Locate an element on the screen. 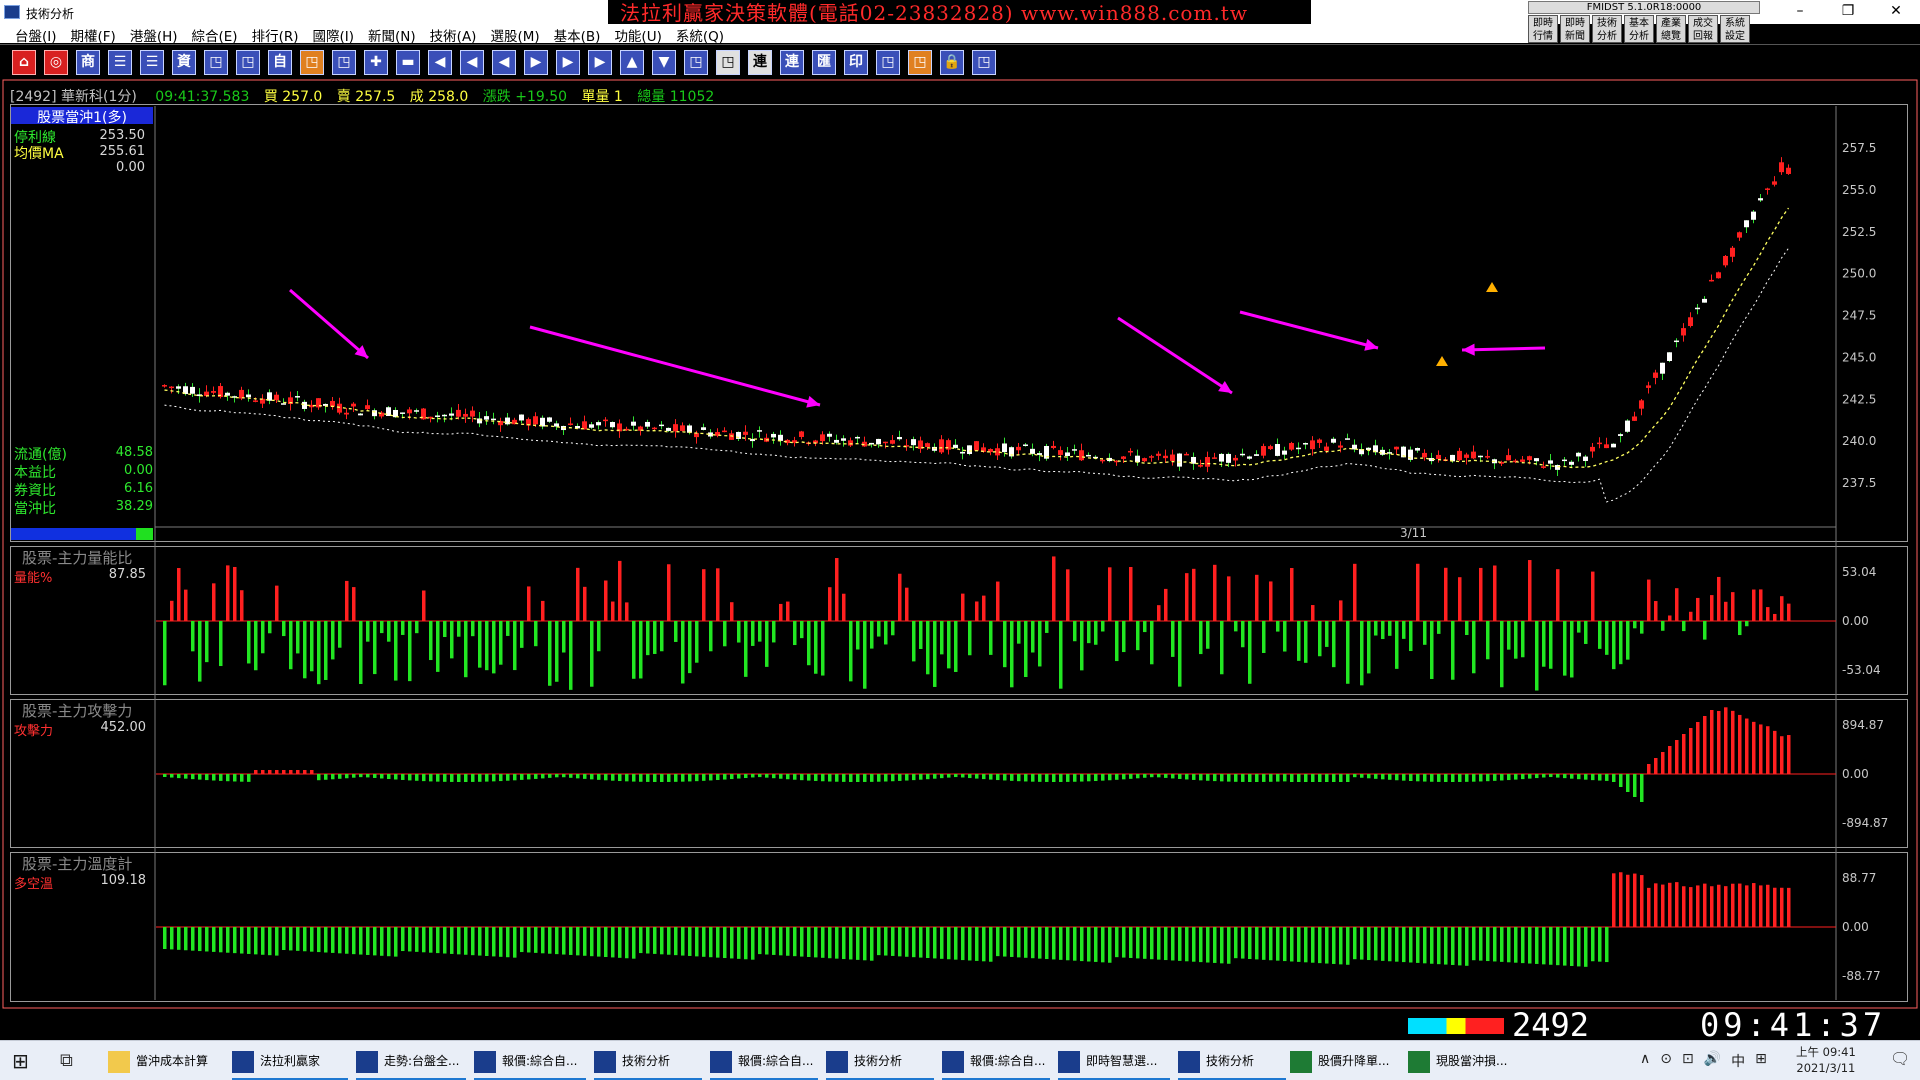 The image size is (1920, 1080). tray-icon-5: ⊞ is located at coordinates (1761, 1061).